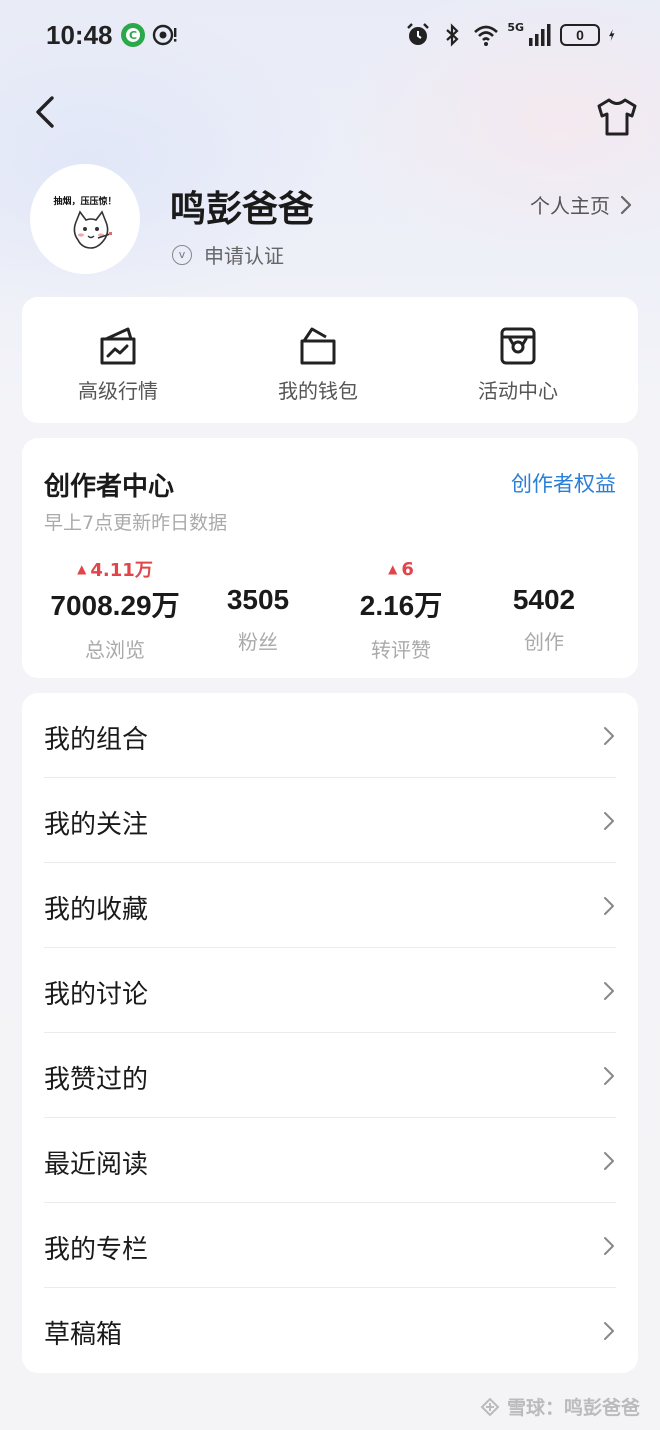 This screenshot has width=660, height=1430. What do you see at coordinates (85, 202) in the screenshot?
I see `avatar-caption: 抽烟，压压惊！` at bounding box center [85, 202].